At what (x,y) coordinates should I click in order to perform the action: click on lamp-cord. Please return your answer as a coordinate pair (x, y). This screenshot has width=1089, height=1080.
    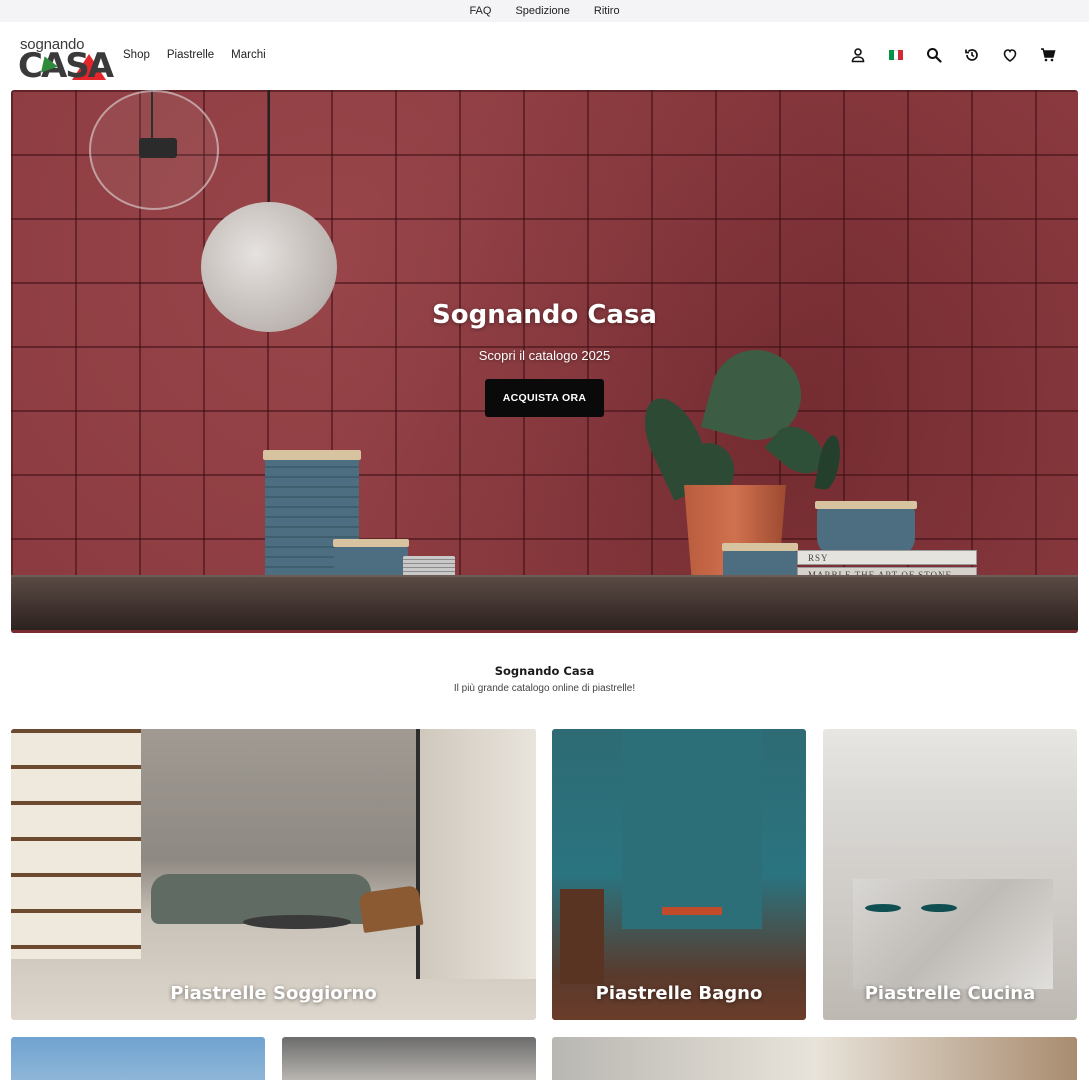
    Looking at the image, I should click on (269, 146).